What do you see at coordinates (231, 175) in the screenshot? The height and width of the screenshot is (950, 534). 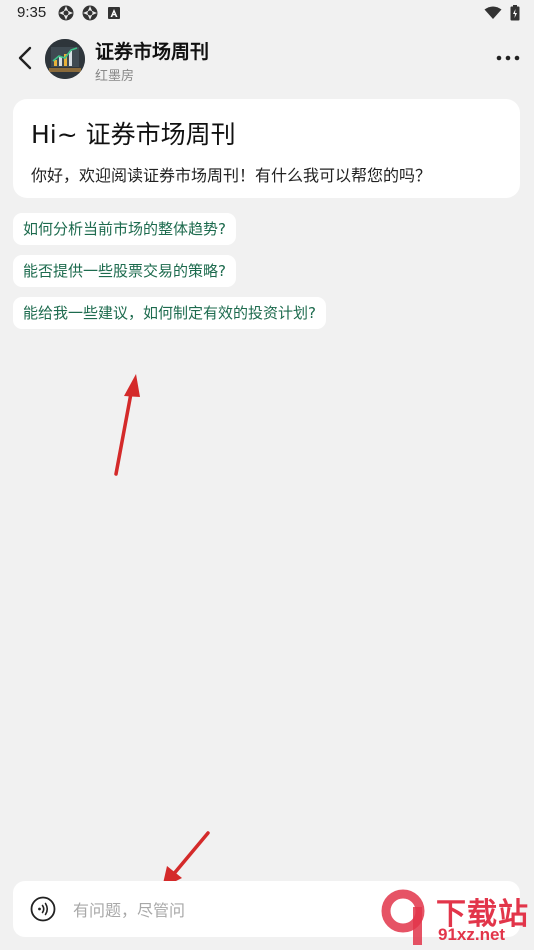 I see `welcome-message: 你好，欢迎阅读证券市场周刊！有什么我可以帮您的吗？` at bounding box center [231, 175].